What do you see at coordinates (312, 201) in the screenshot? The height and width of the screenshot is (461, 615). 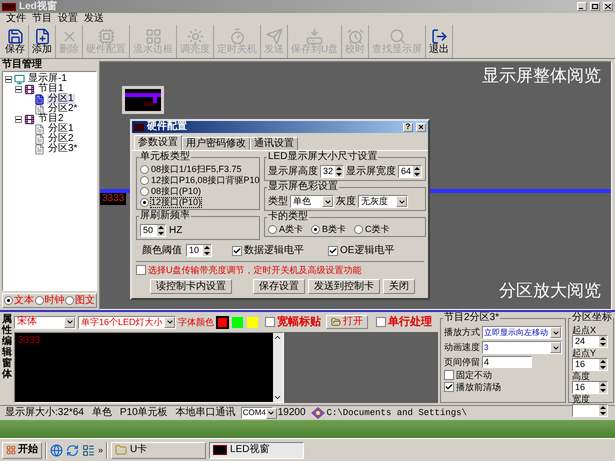 I see `select-field: 单色` at bounding box center [312, 201].